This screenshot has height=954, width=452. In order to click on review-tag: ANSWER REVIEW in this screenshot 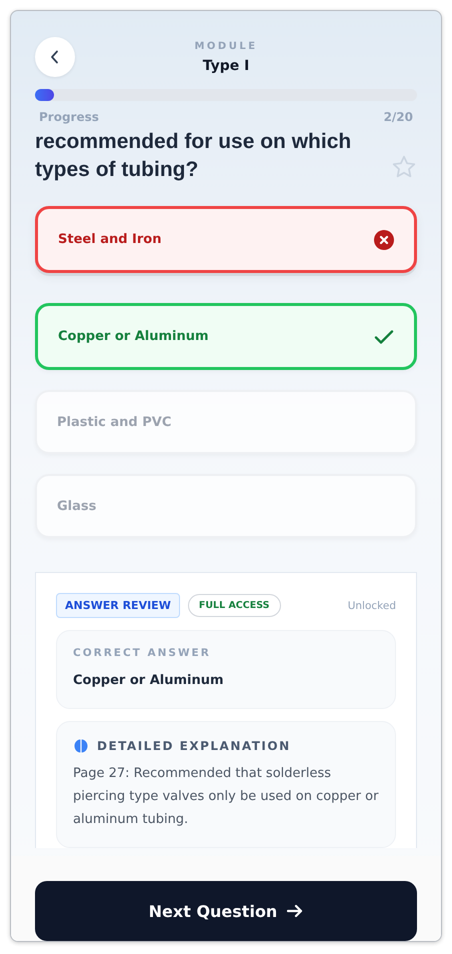, I will do `click(118, 605)`.